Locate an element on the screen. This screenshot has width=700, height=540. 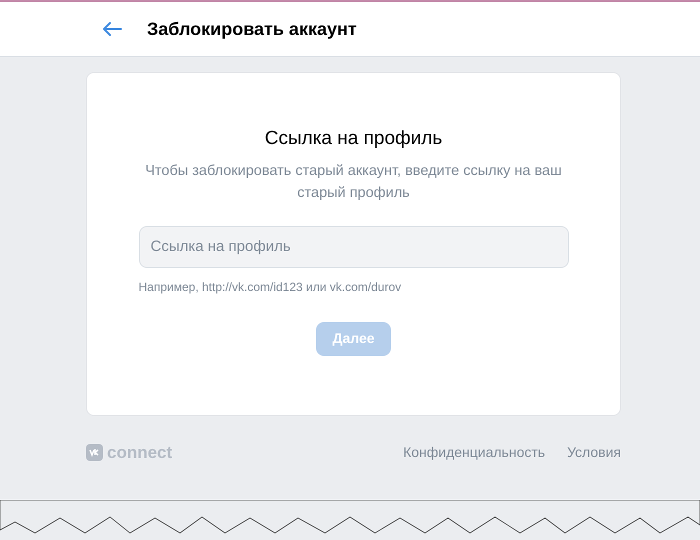
page-title: Заблокировать аккаунт is located at coordinates (252, 29).